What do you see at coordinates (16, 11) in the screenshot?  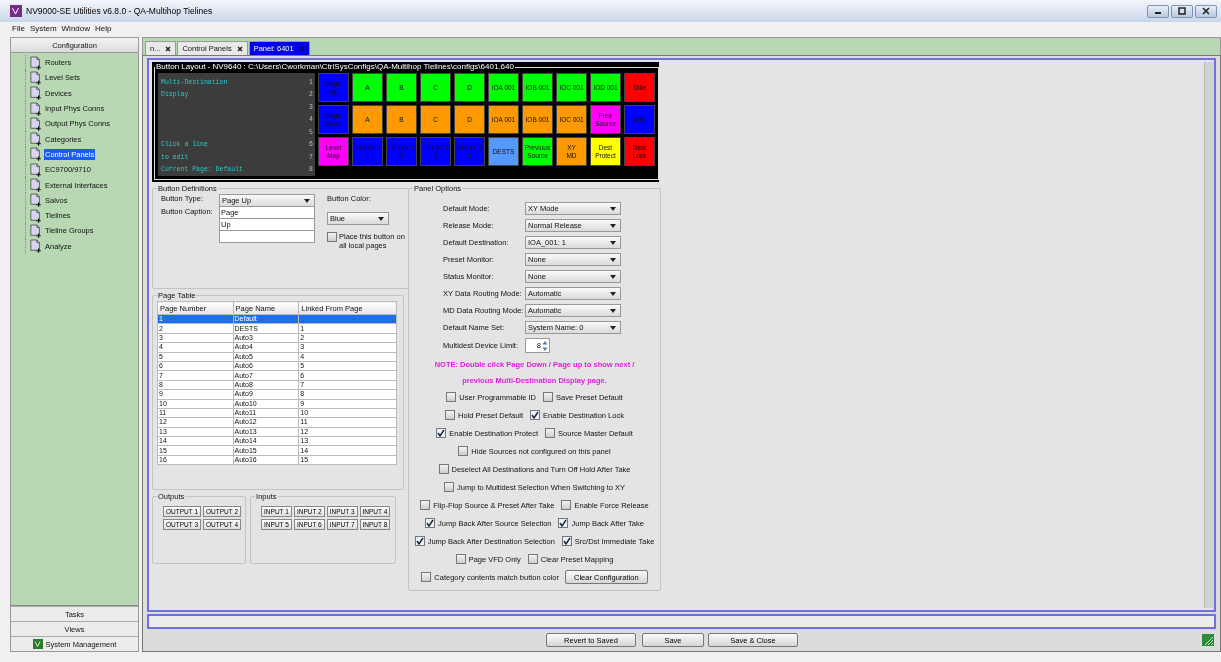 I see `app-icon` at bounding box center [16, 11].